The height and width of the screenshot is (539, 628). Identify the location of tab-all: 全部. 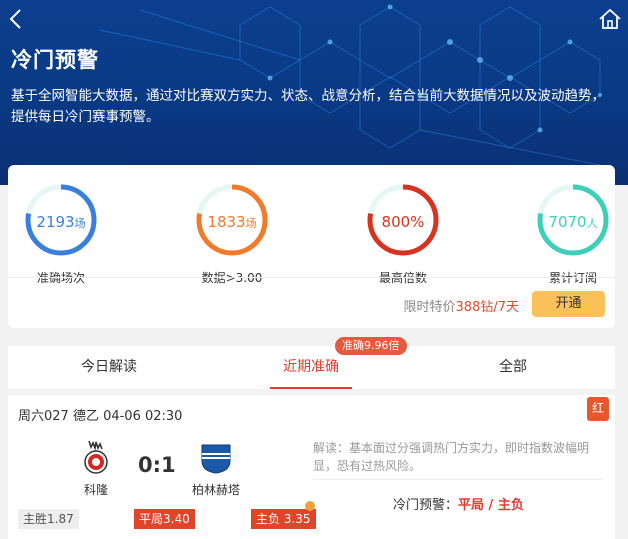
(513, 367).